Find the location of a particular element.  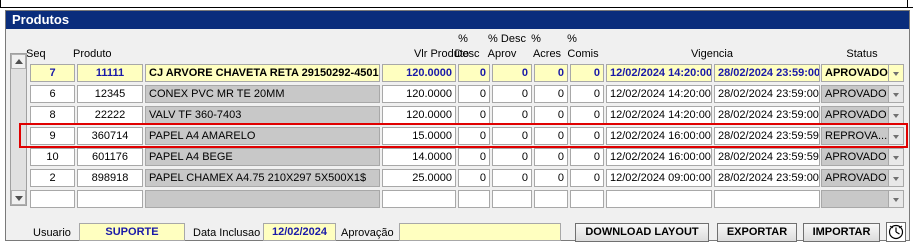

seq-cell is located at coordinates (52, 199).